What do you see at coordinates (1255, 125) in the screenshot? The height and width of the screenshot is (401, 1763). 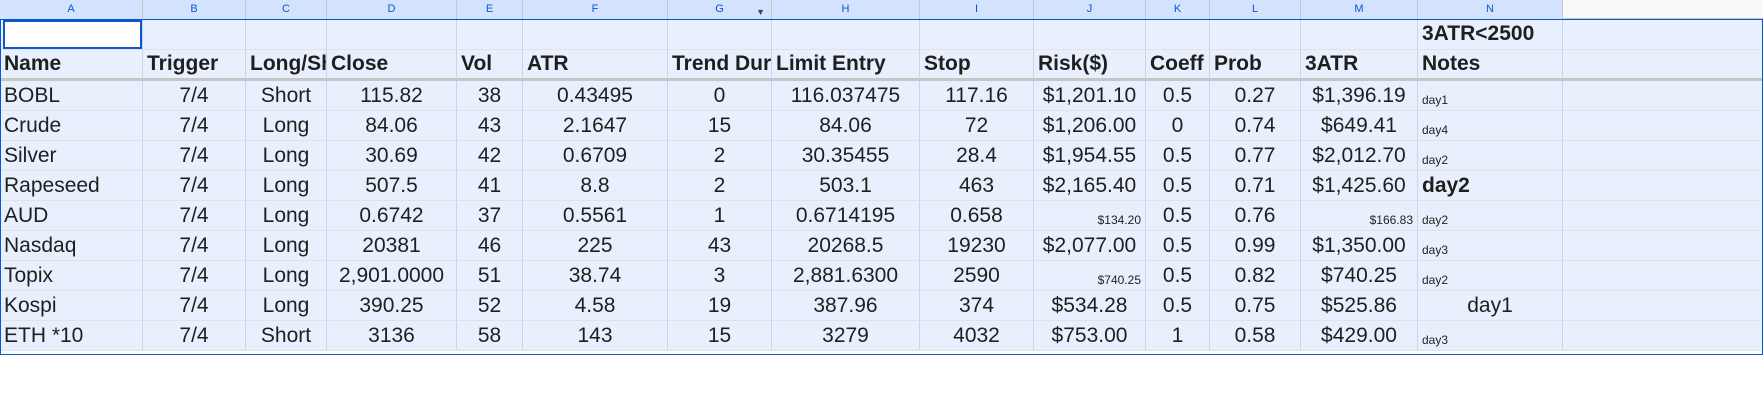 I see `cell-prob: 0.74` at bounding box center [1255, 125].